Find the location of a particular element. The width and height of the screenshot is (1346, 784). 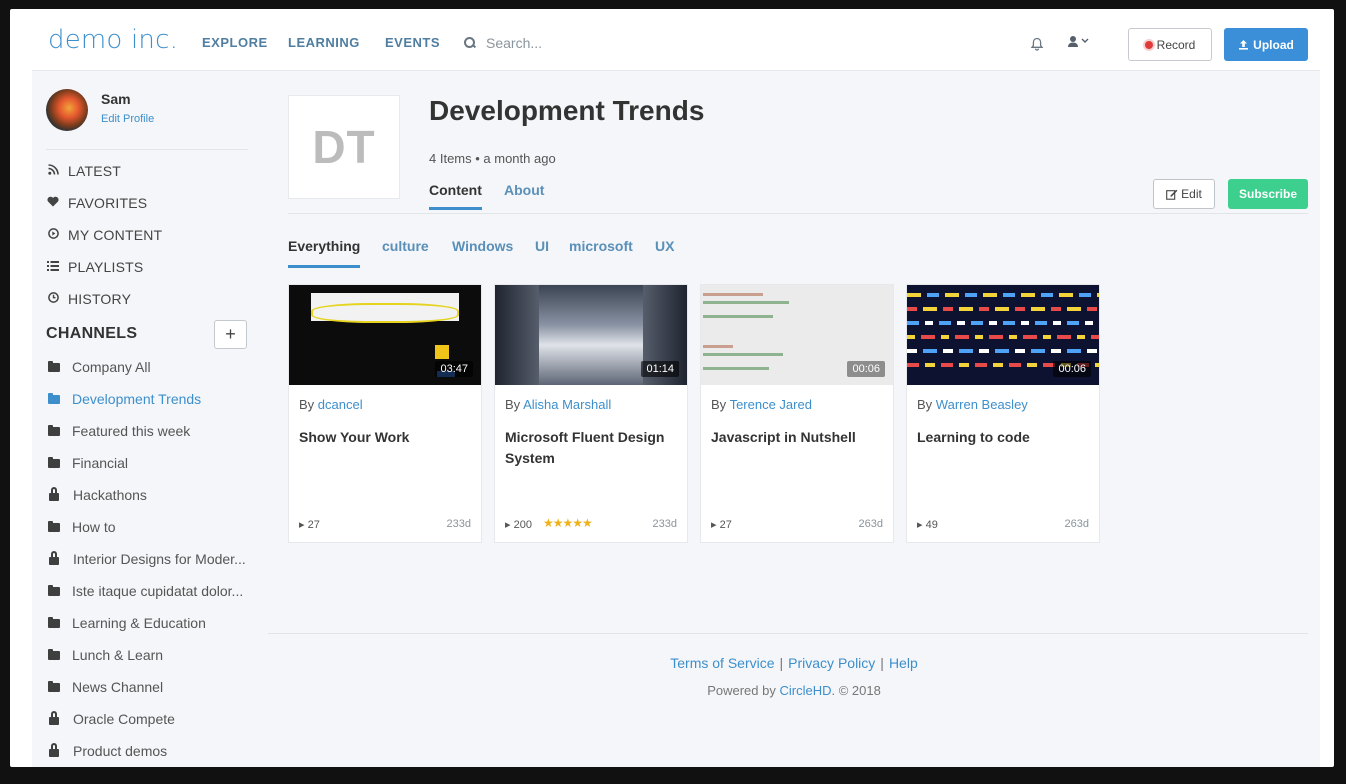

terms-link: Terms of Service is located at coordinates (722, 663).